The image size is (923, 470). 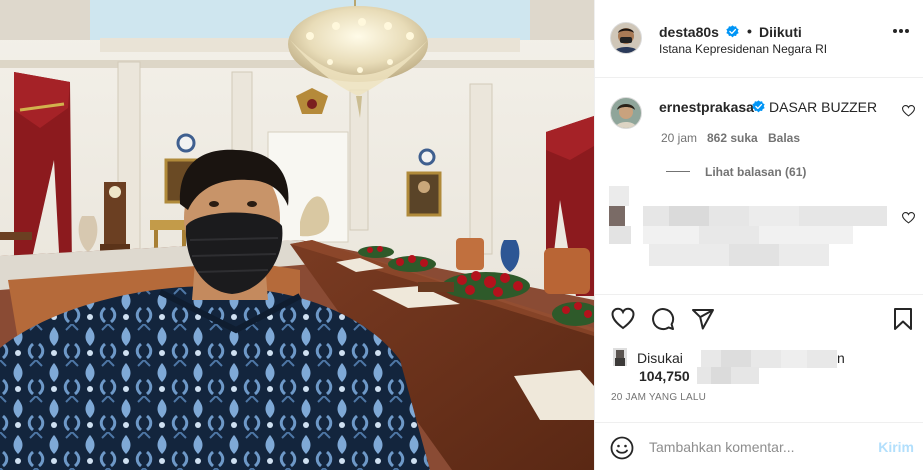 What do you see at coordinates (679, 138) in the screenshot?
I see `comment-time: 20 jam` at bounding box center [679, 138].